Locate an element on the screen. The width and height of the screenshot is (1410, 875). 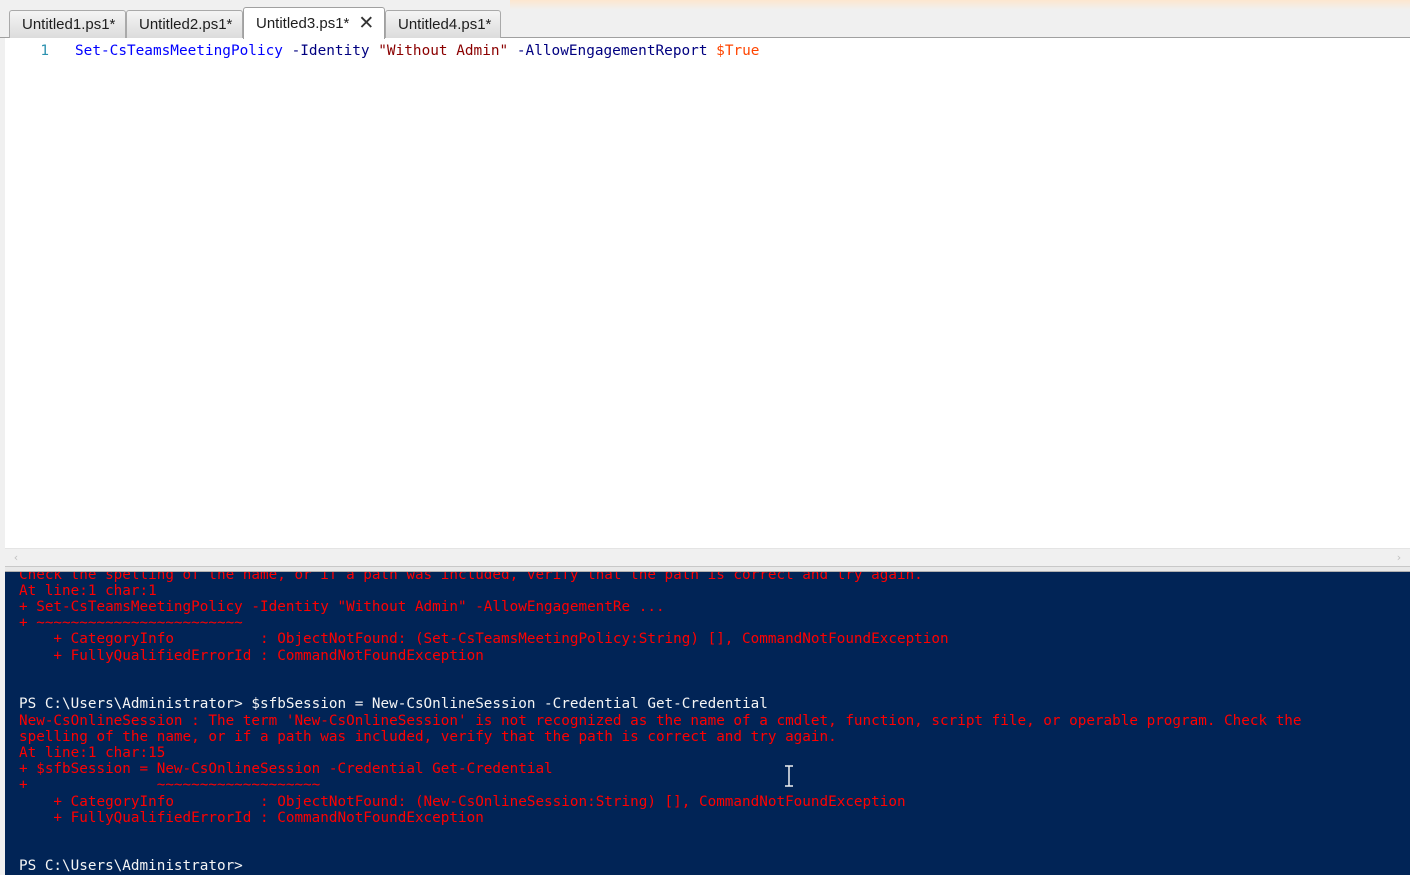
tab-label: Untitled4.ps1* is located at coordinates (445, 24).